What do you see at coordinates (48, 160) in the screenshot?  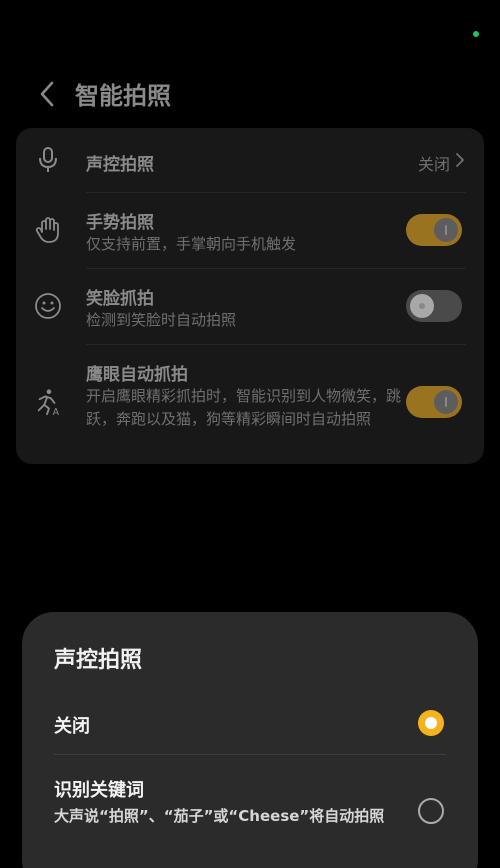 I see `microphone-icon` at bounding box center [48, 160].